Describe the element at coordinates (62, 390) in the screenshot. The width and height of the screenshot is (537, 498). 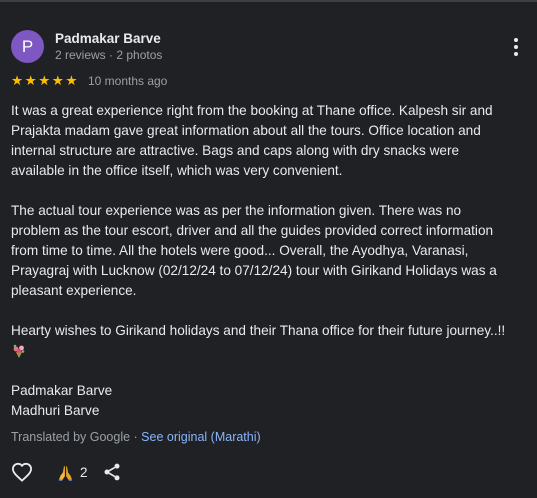
I see `signature-line: Padmakar Barve` at that location.